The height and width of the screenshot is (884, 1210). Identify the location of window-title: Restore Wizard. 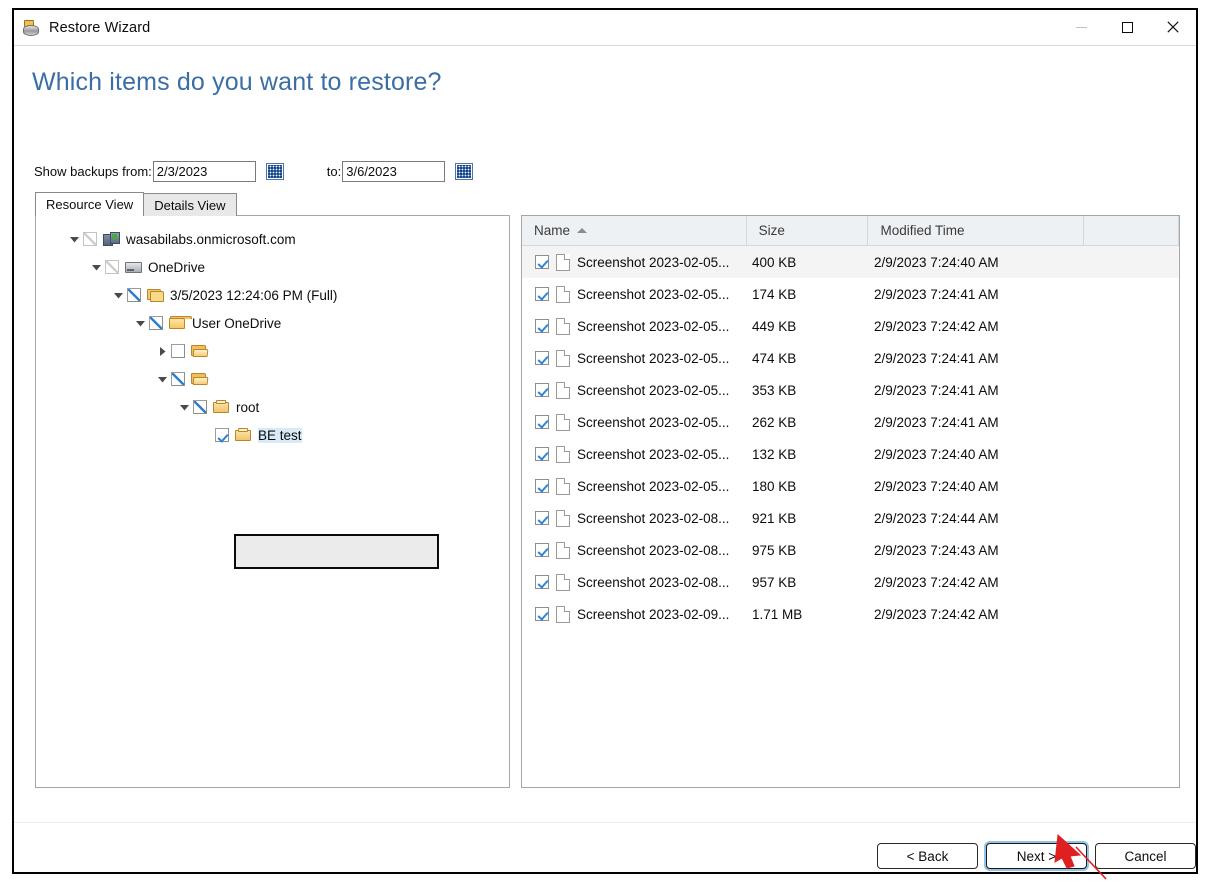
(100, 27).